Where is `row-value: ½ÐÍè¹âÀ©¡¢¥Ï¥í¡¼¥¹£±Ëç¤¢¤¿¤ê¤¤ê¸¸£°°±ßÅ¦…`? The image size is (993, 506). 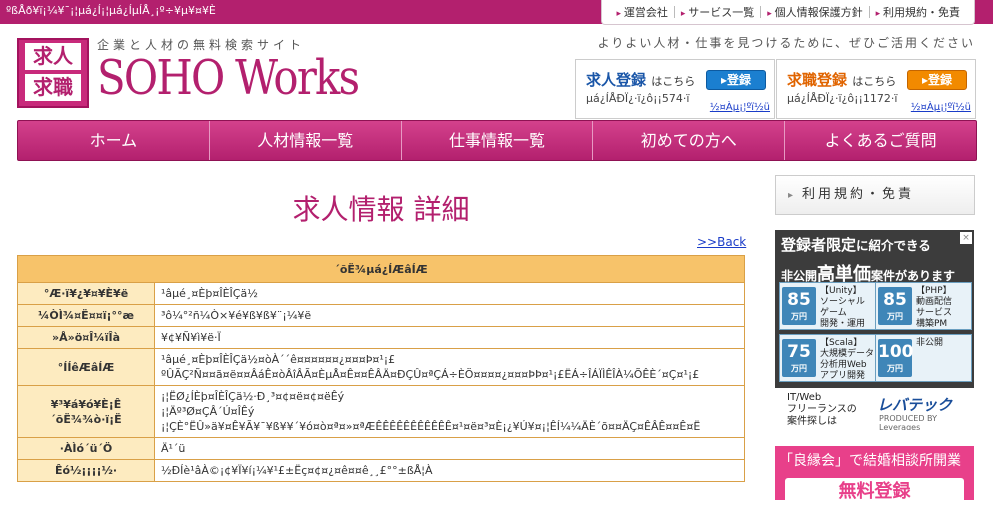 row-value: ½ÐÍè¹âÀ©¡¢¥Ï¥í¡¼¥¹£±Ëç¤¢¤¿¤ê¤¤ê¸¸£°°±ßÅ¦… is located at coordinates (449, 470).